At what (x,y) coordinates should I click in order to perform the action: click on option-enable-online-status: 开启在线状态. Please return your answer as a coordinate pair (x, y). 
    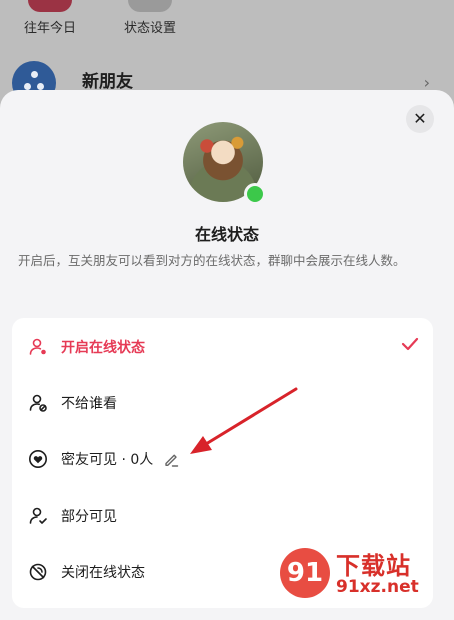
    Looking at the image, I should click on (222, 347).